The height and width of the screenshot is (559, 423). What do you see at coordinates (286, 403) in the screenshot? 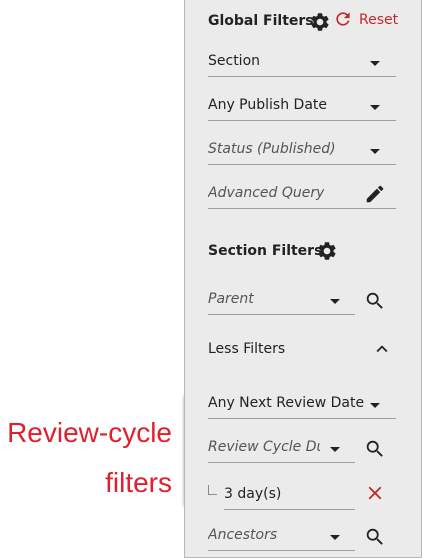
I see `next-review-date-value: Any Next Review Date` at bounding box center [286, 403].